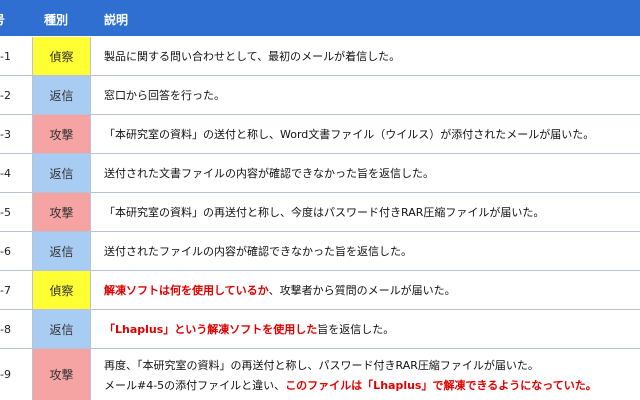 Image resolution: width=640 pixels, height=400 pixels. What do you see at coordinates (5, 374) in the screenshot?
I see `row-number: 4-9` at bounding box center [5, 374].